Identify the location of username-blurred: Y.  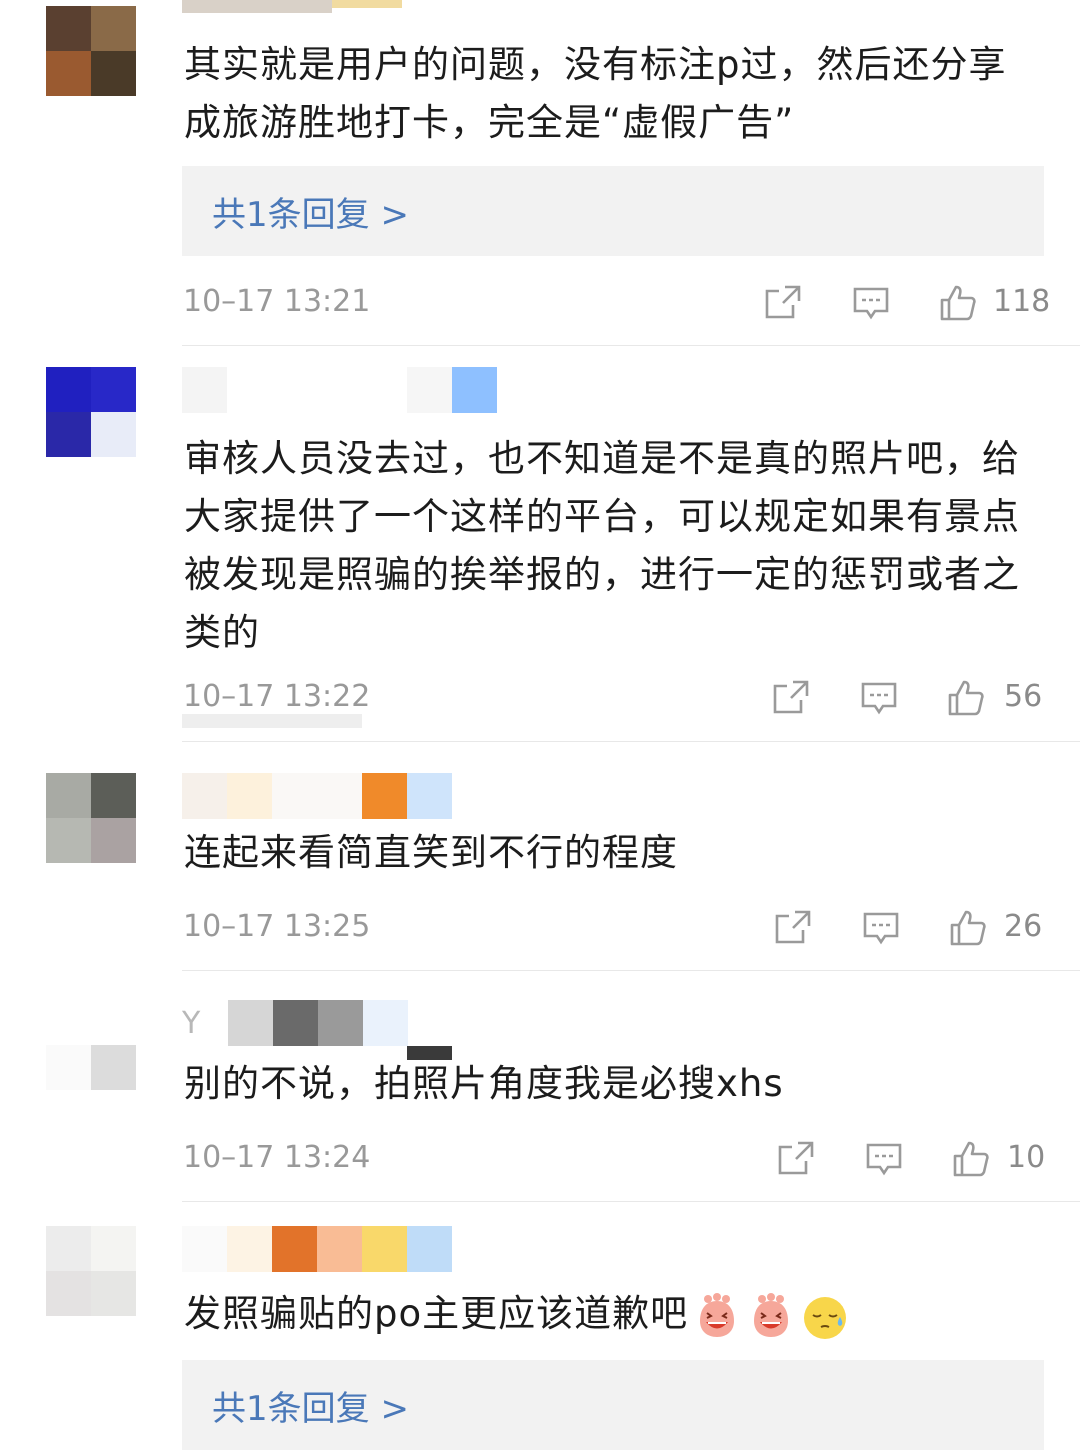
(295, 1023).